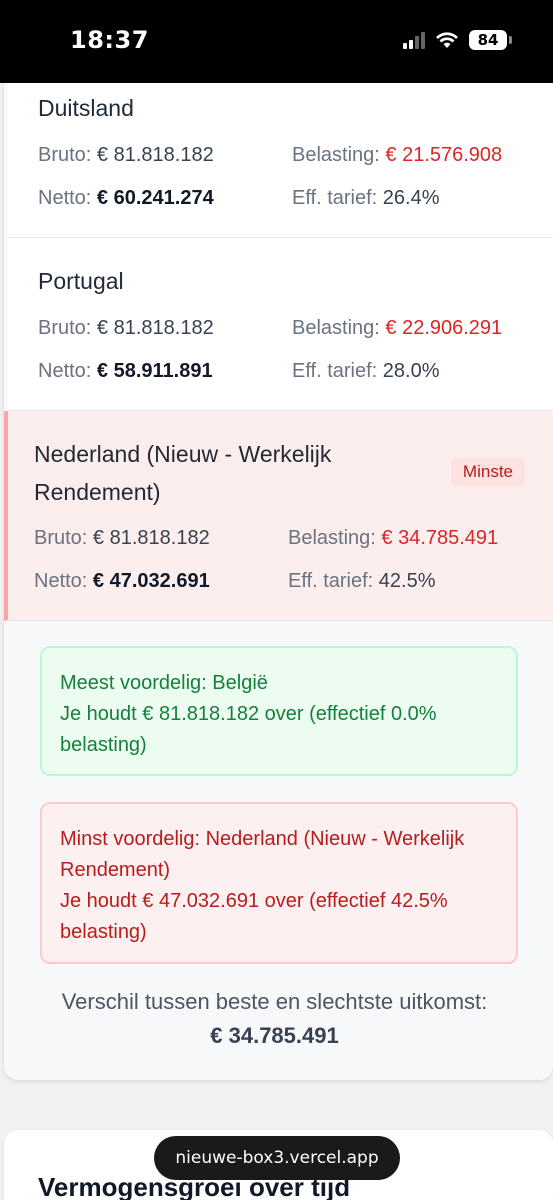 This screenshot has width=553, height=1200. Describe the element at coordinates (393, 538) in the screenshot. I see `belasting-value: Belasting: € 34.785.491` at that location.